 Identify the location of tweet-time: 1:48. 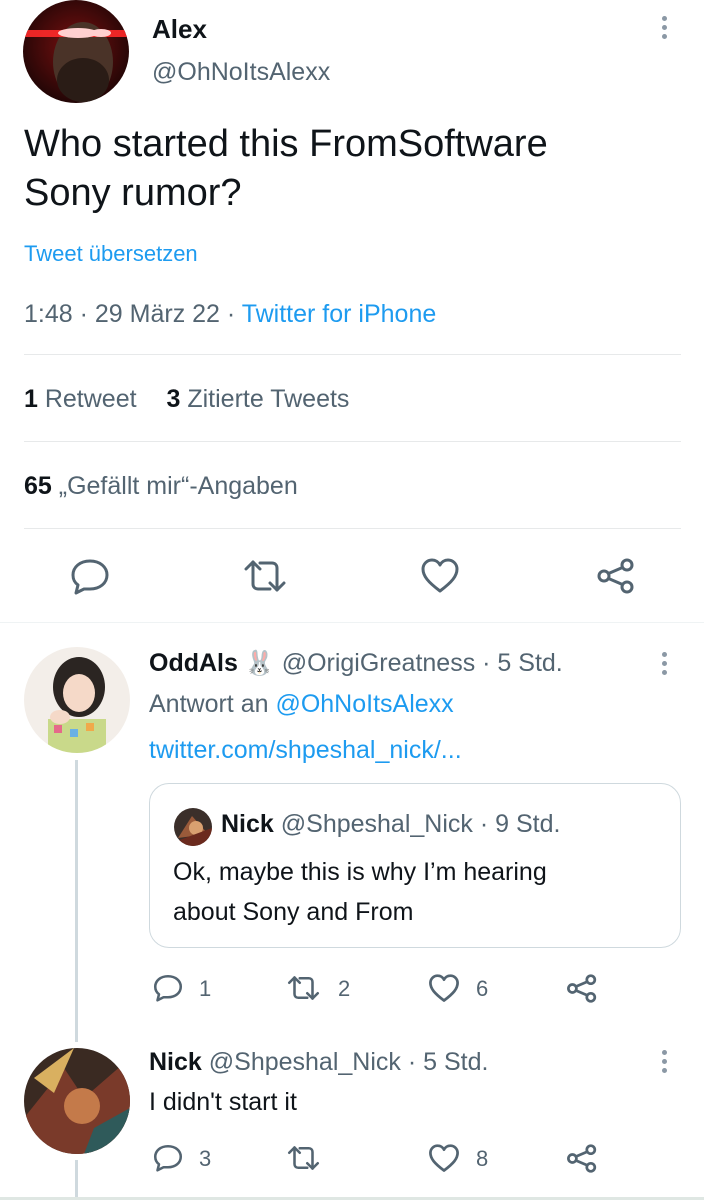
(48, 314).